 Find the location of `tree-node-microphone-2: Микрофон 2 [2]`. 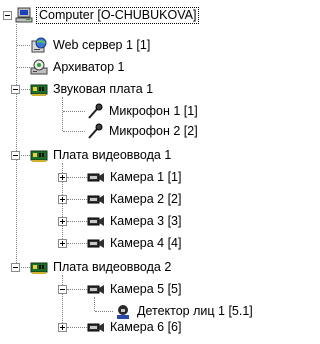

tree-node-microphone-2: Микрофон 2 [2] is located at coordinates (143, 131).